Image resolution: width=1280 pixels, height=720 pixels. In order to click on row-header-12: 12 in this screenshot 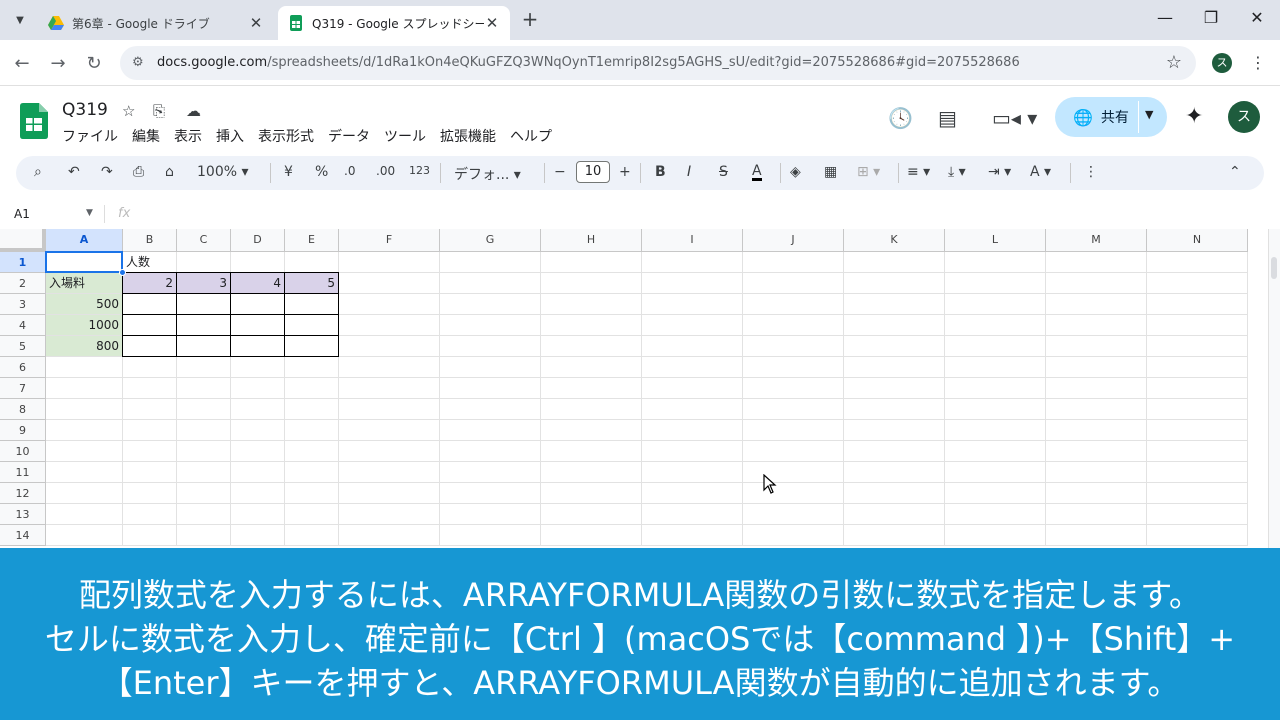, I will do `click(23, 493)`.